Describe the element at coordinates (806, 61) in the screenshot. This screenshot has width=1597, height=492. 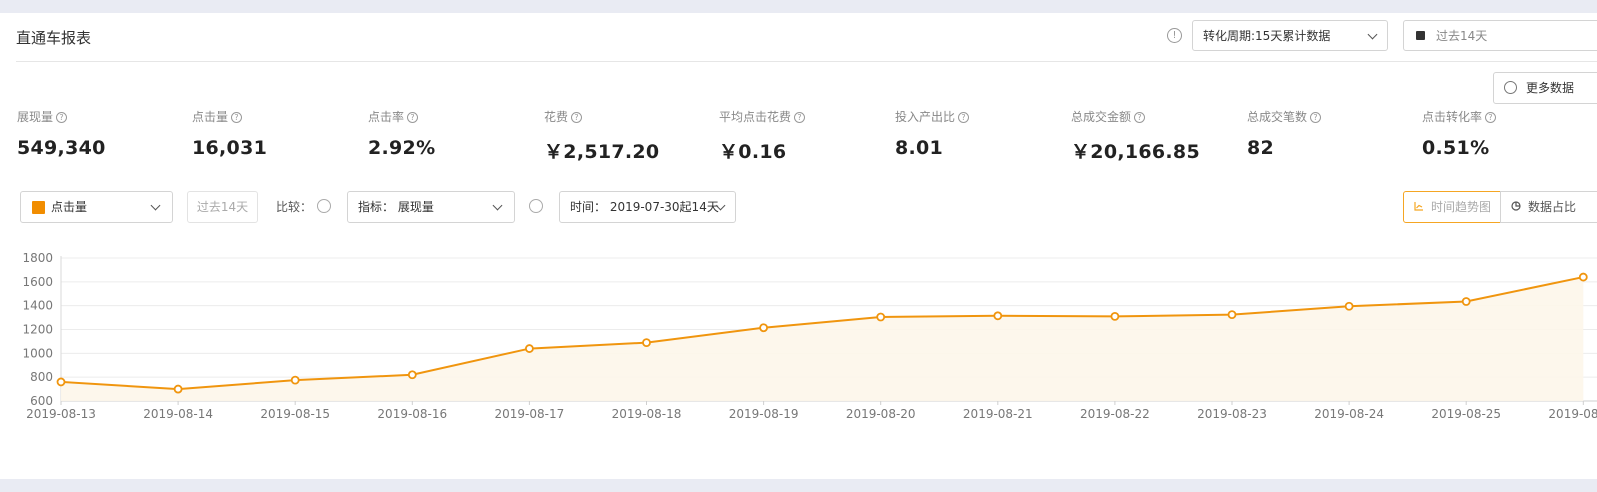
I see `header-divider` at that location.